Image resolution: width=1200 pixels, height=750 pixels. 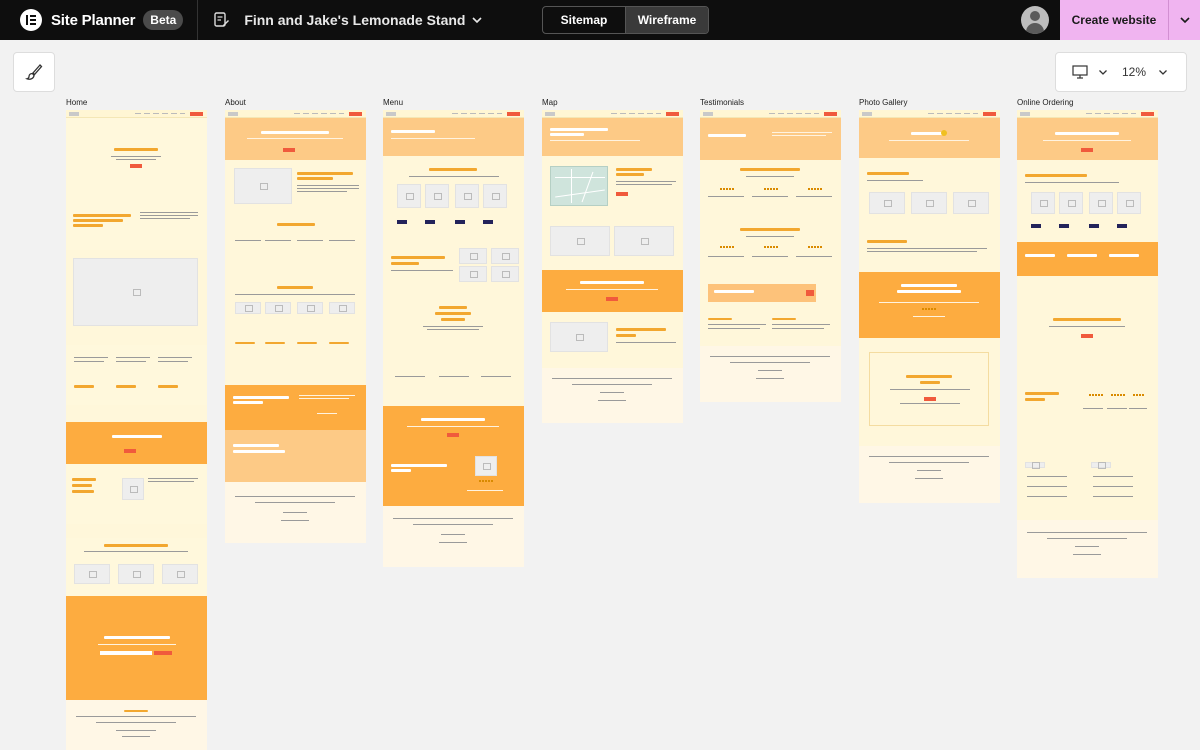 I want to click on create-website-button: Create website, so click(x=1114, y=20).